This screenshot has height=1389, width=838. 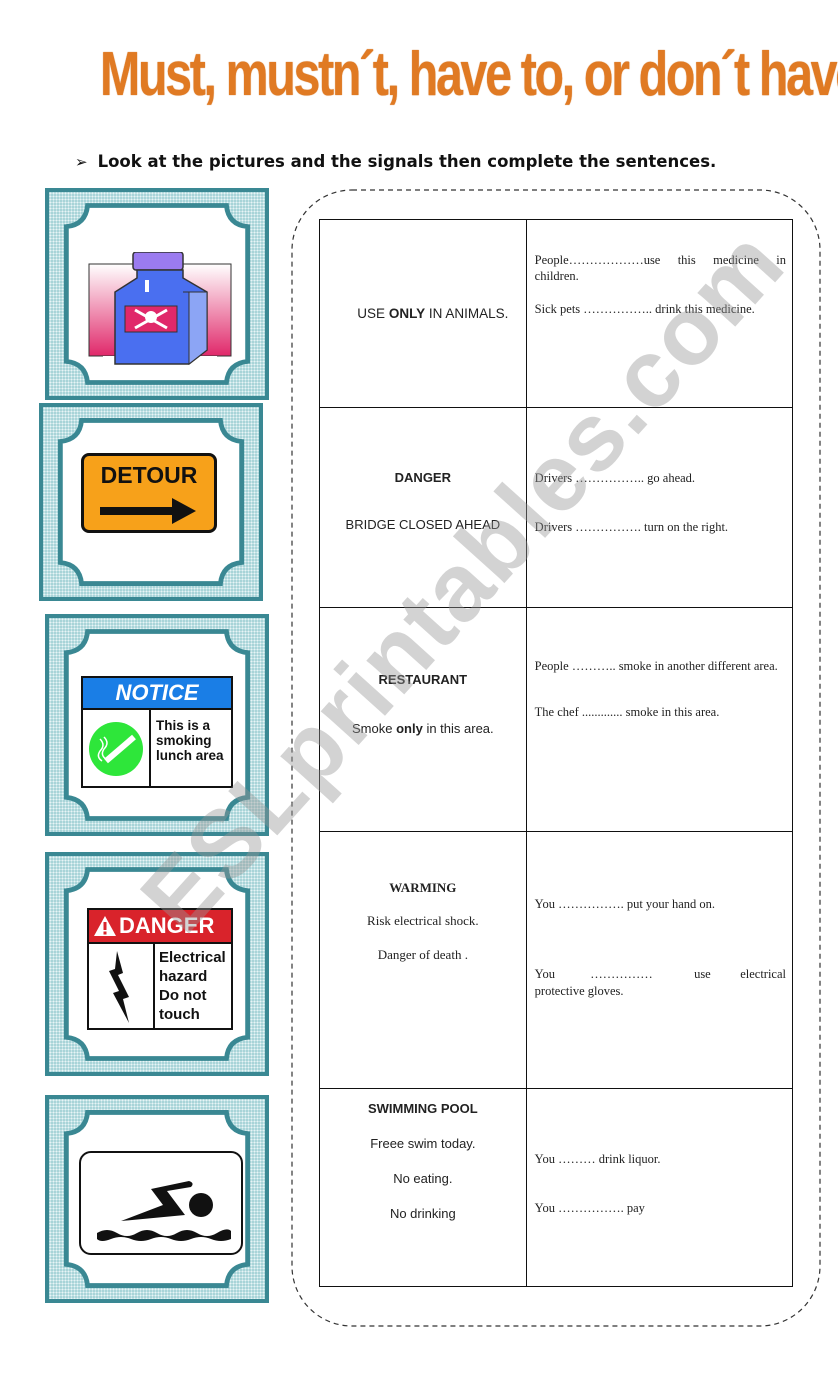 What do you see at coordinates (184, 740) in the screenshot?
I see `notice-line: smoking` at bounding box center [184, 740].